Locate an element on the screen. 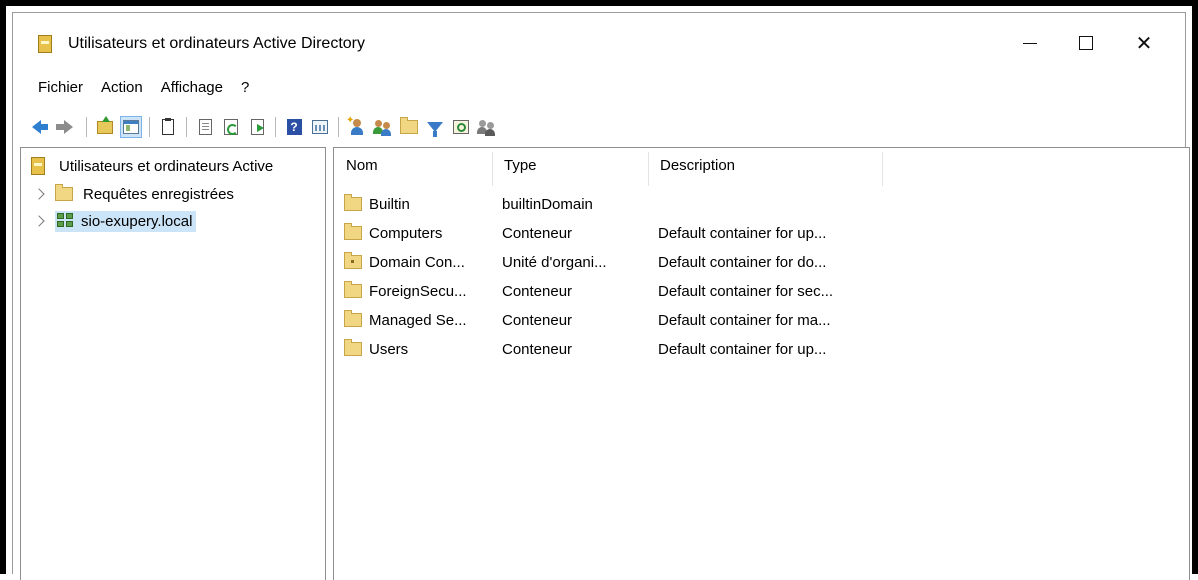  minimize-button is located at coordinates (1030, 43).